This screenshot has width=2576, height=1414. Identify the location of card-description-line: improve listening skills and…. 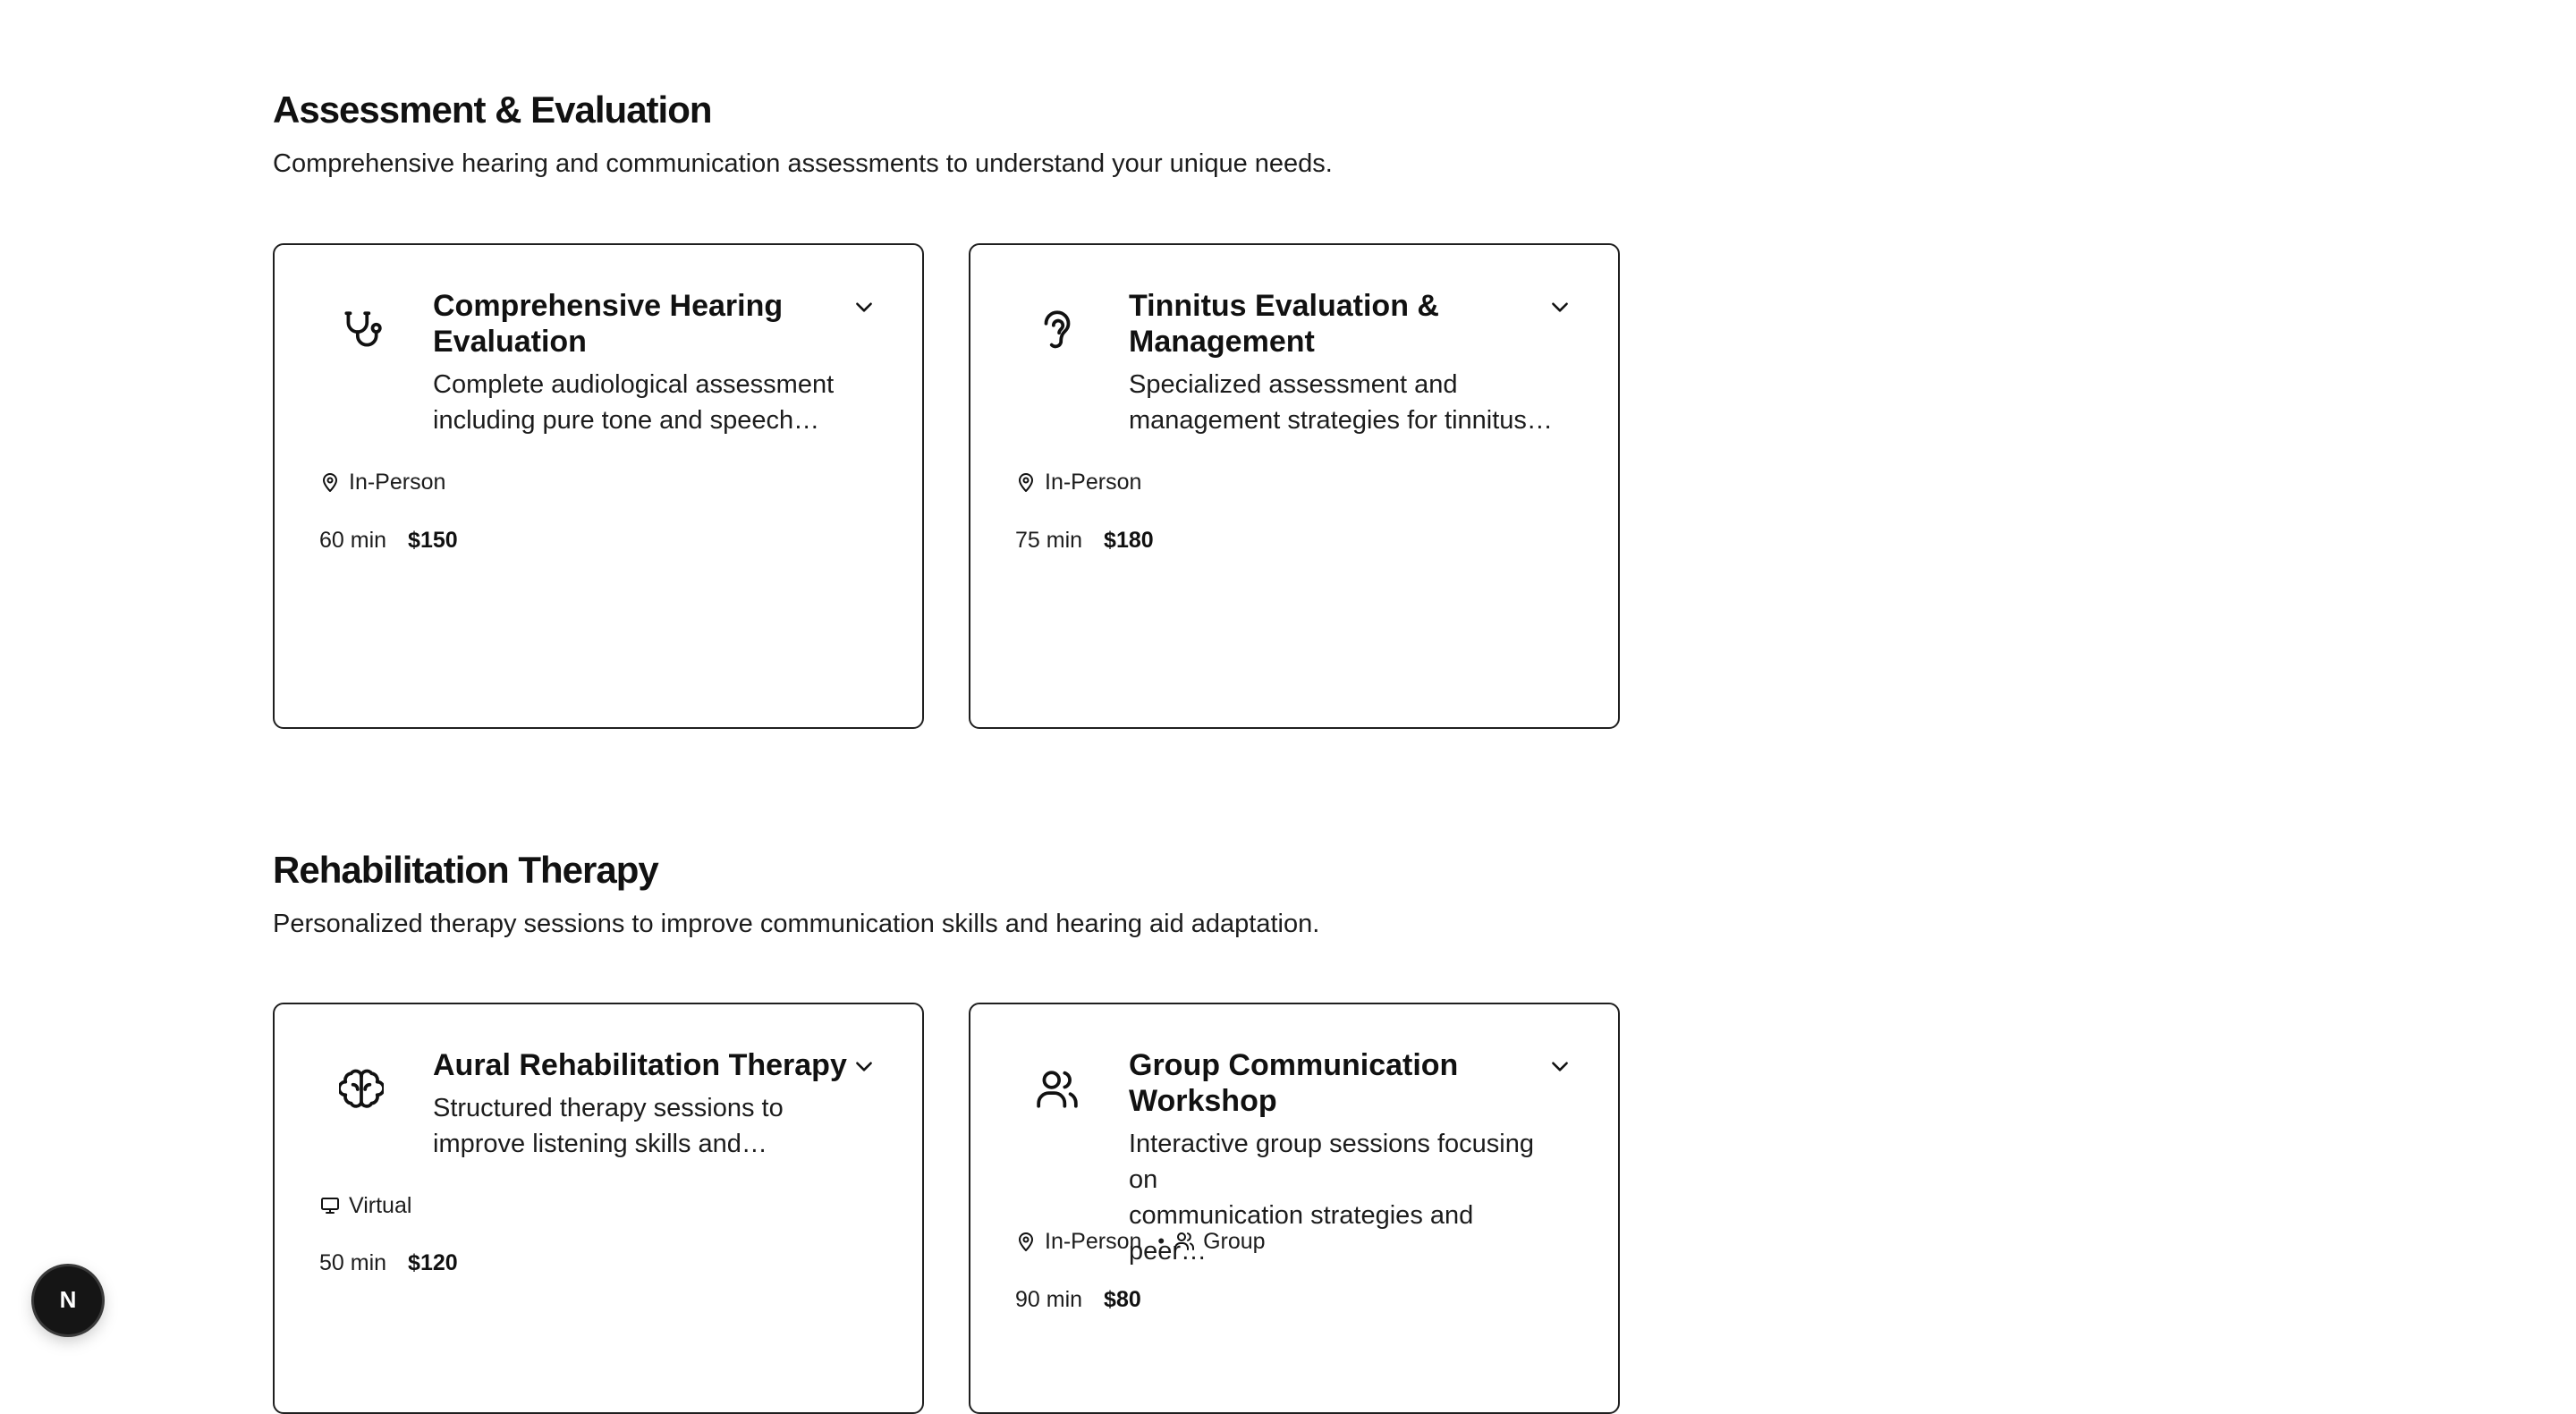
(600, 1144).